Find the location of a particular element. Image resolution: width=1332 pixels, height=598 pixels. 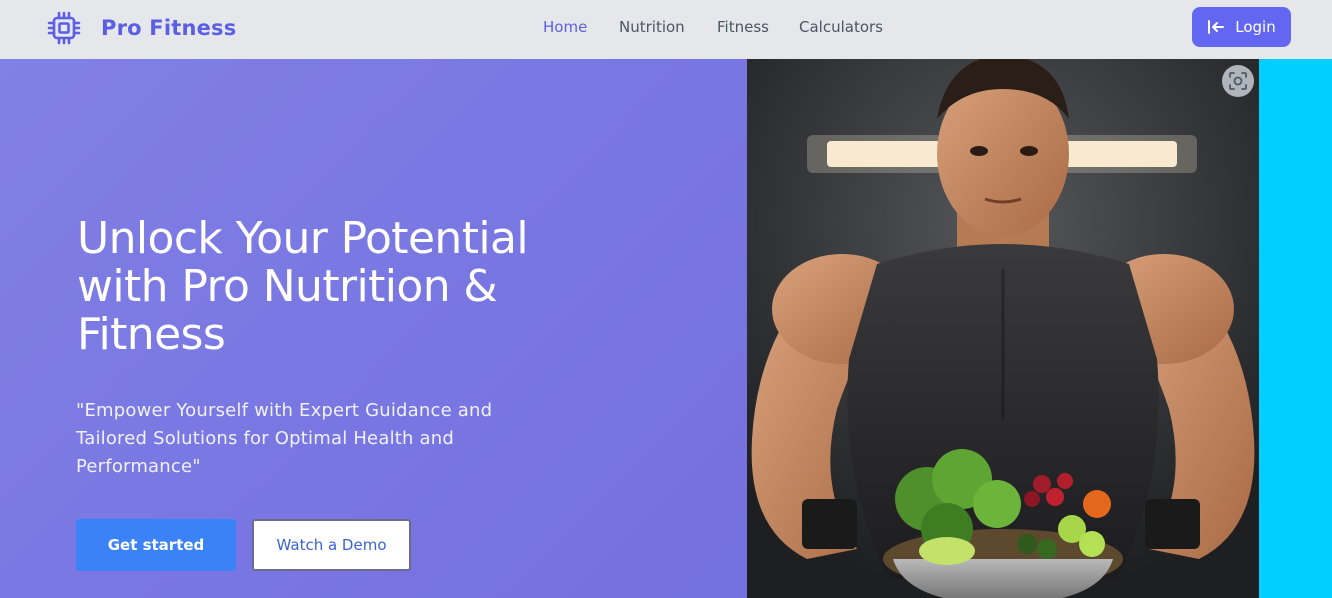

watch-demo-label: Watch a Demo is located at coordinates (331, 545).